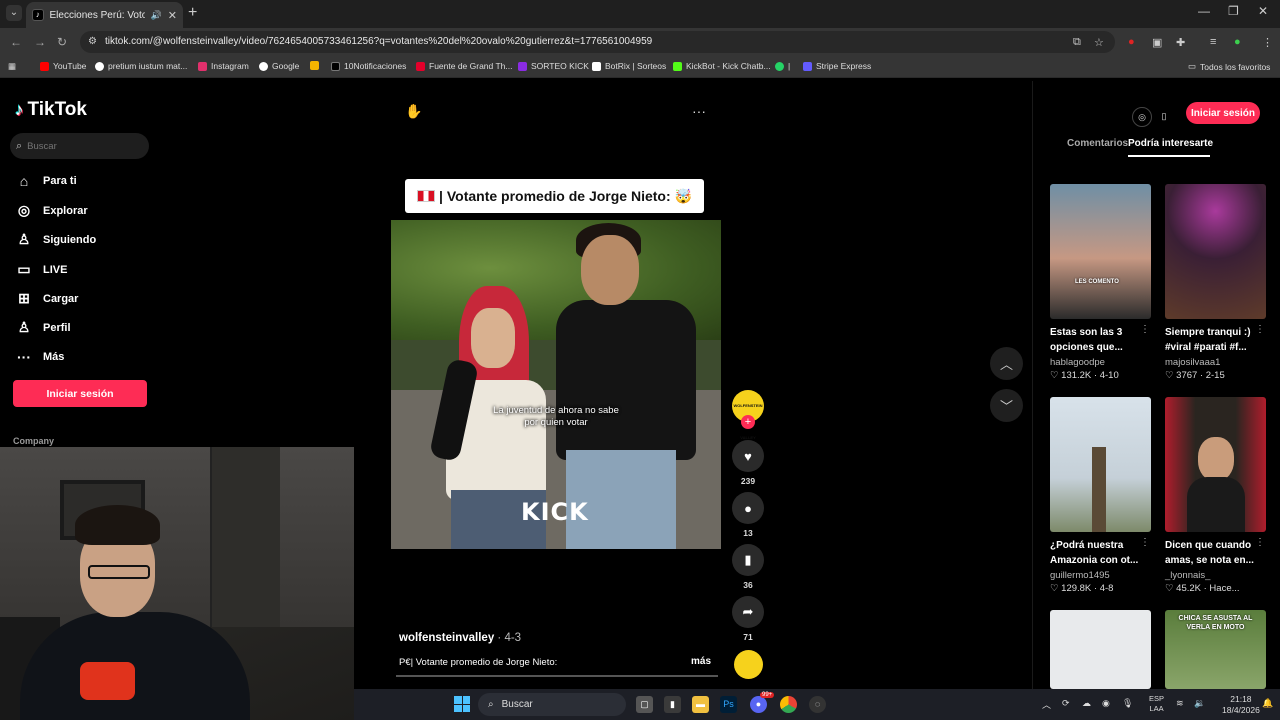  What do you see at coordinates (446, 638) in the screenshot?
I see `author-name: wolfensteinvalley` at bounding box center [446, 638].